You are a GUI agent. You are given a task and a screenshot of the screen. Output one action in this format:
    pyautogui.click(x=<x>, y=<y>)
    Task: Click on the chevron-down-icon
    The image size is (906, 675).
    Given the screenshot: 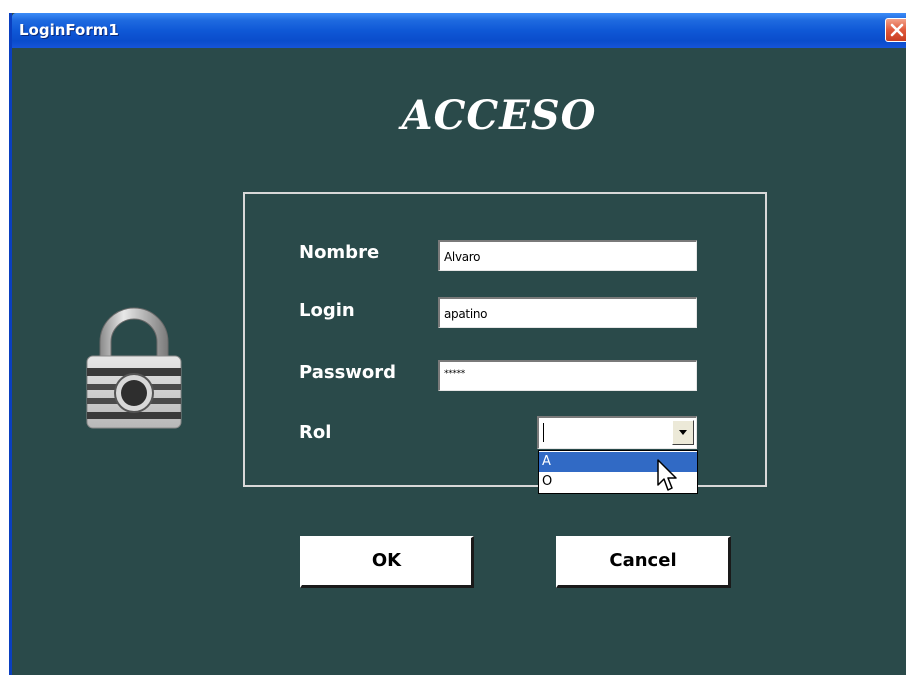 What is the action you would take?
    pyautogui.click(x=683, y=432)
    